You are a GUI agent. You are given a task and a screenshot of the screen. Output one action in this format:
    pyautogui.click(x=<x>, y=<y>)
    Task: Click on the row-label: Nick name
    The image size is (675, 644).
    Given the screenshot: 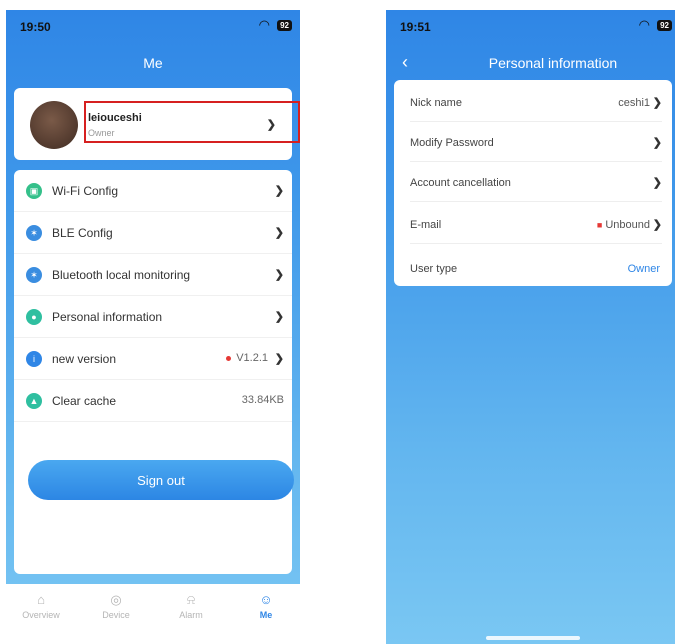 What is the action you would take?
    pyautogui.click(x=436, y=103)
    